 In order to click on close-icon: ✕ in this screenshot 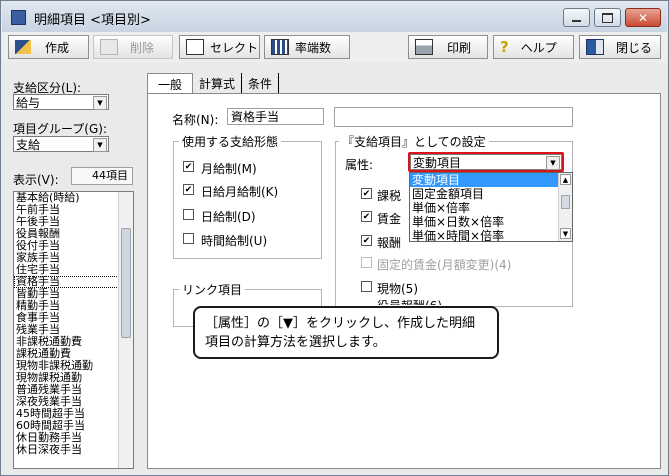, I will do `click(643, 17)`.